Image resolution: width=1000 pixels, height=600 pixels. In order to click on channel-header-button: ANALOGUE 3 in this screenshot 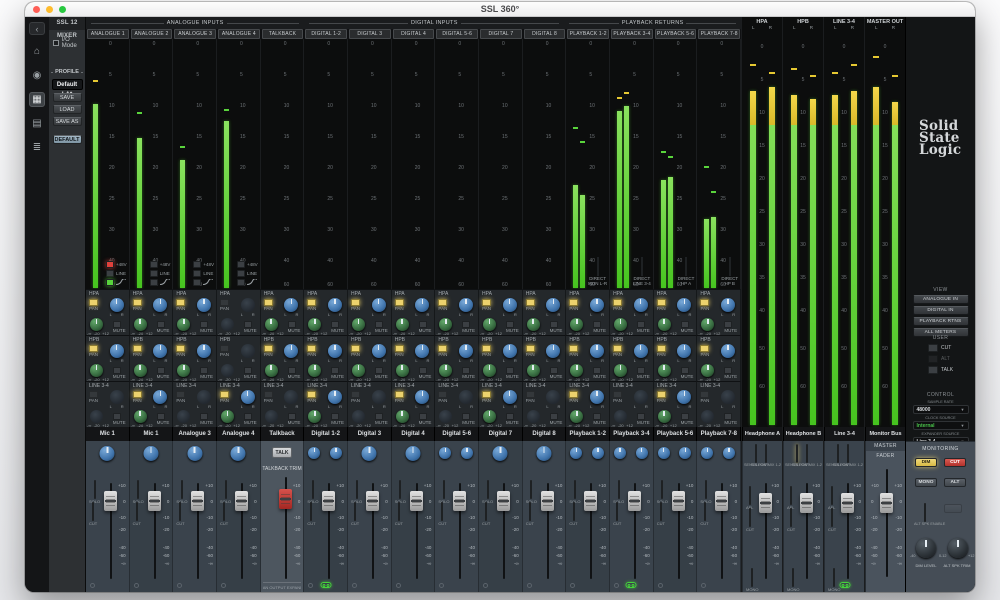, I will do `click(195, 34)`.